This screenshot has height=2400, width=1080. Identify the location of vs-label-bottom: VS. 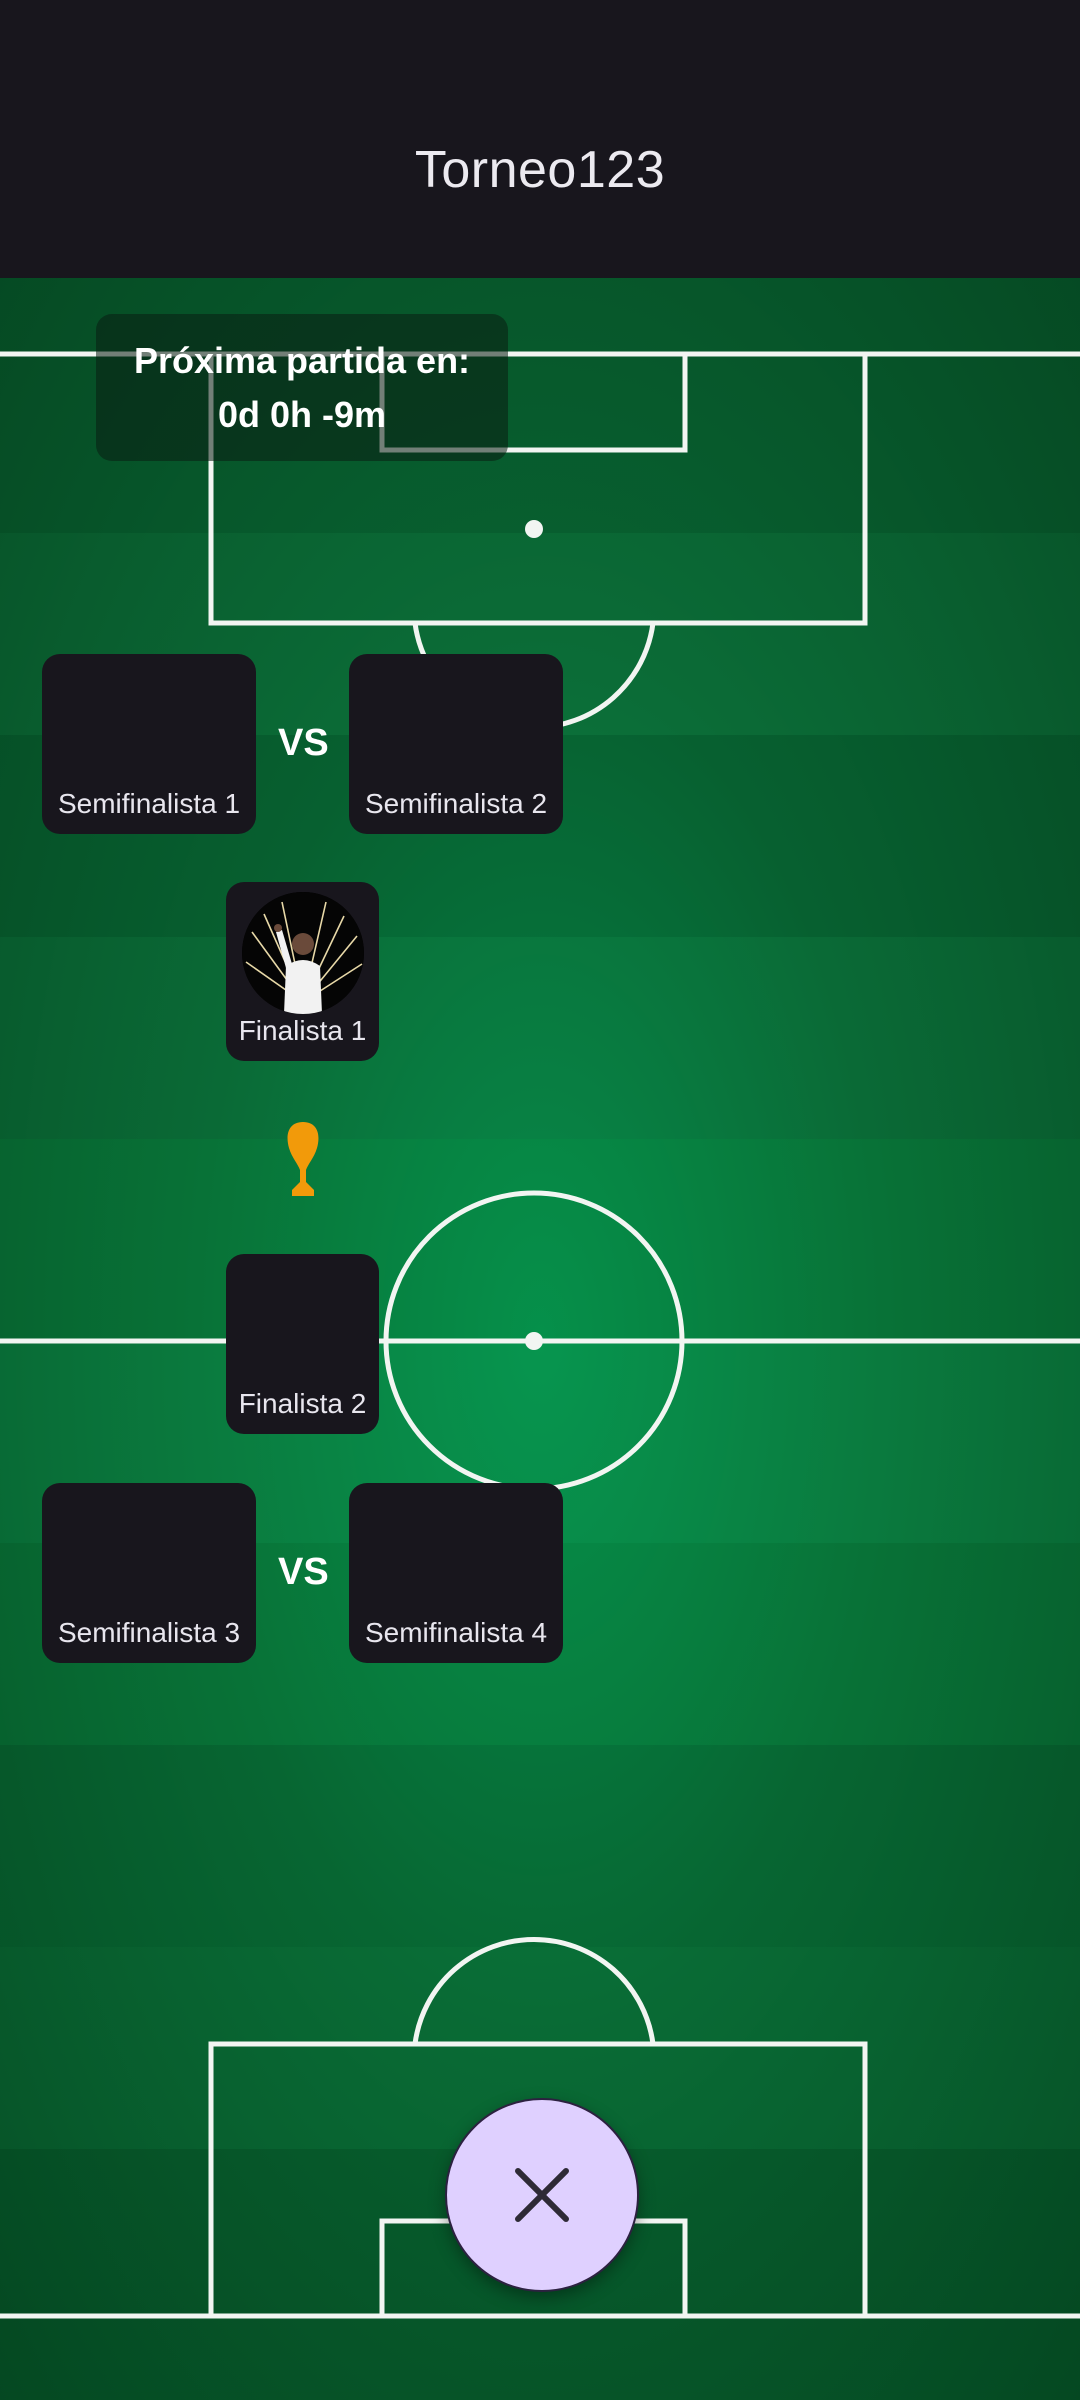
(303, 1572).